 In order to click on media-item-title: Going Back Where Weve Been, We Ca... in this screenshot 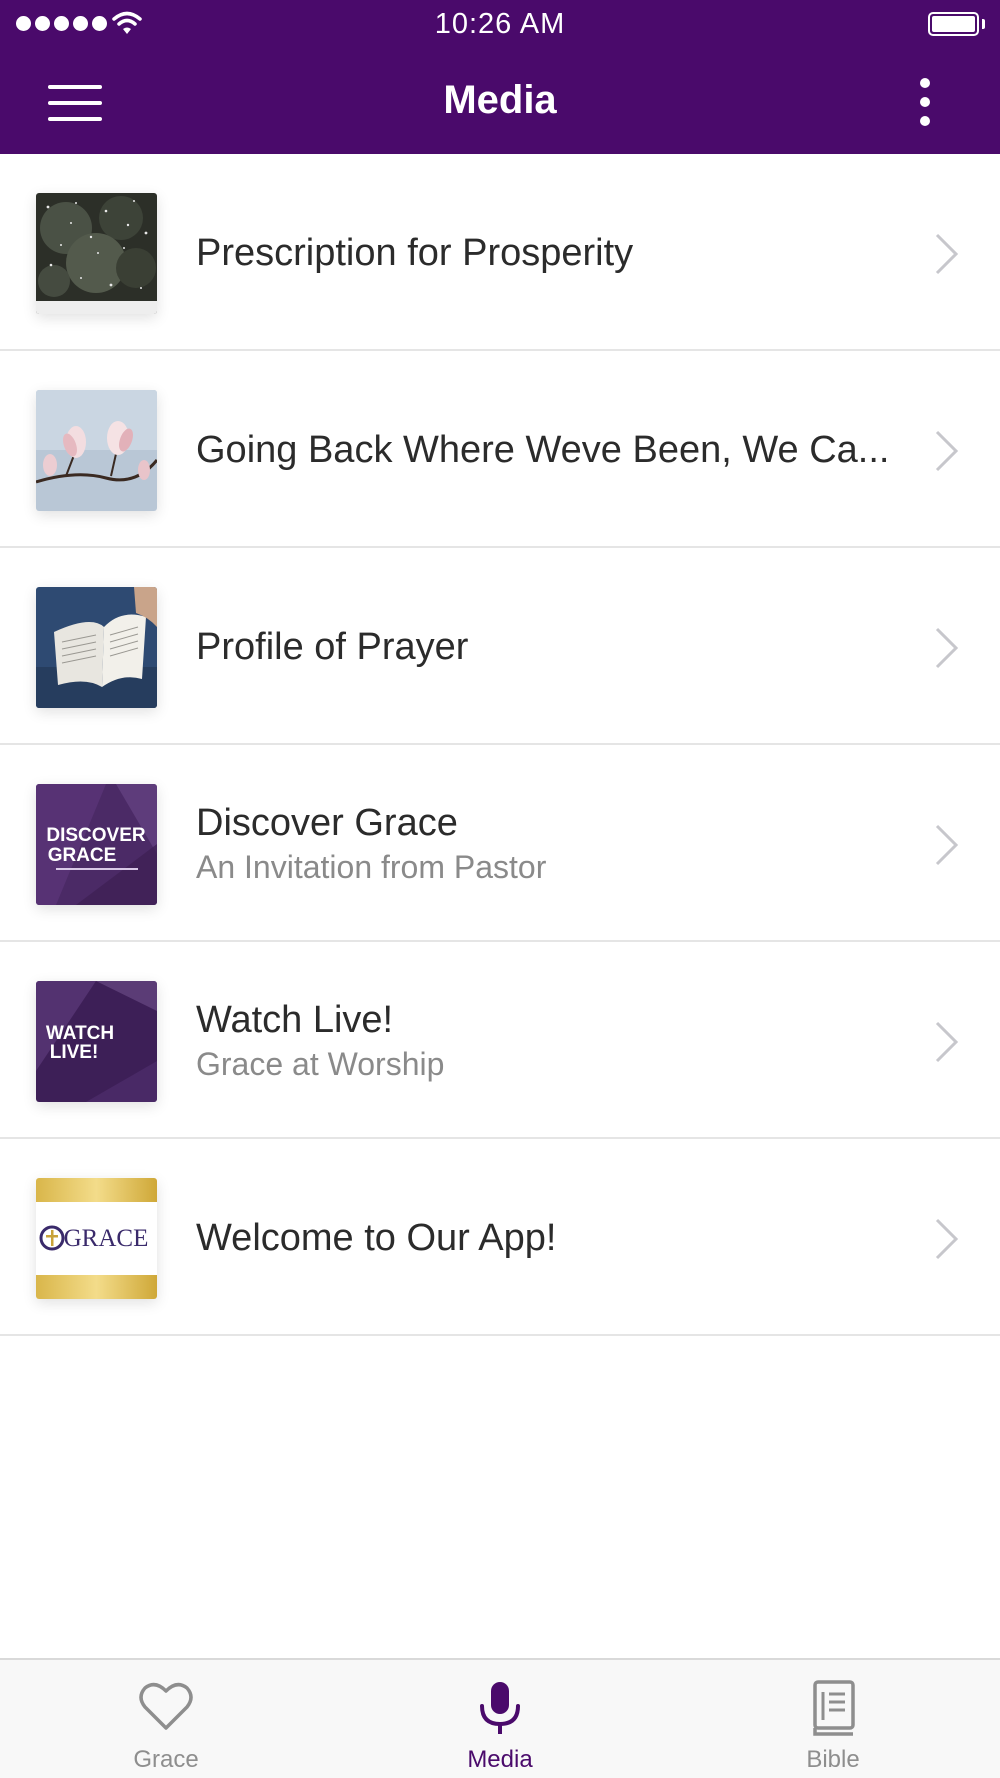, I will do `click(543, 449)`.